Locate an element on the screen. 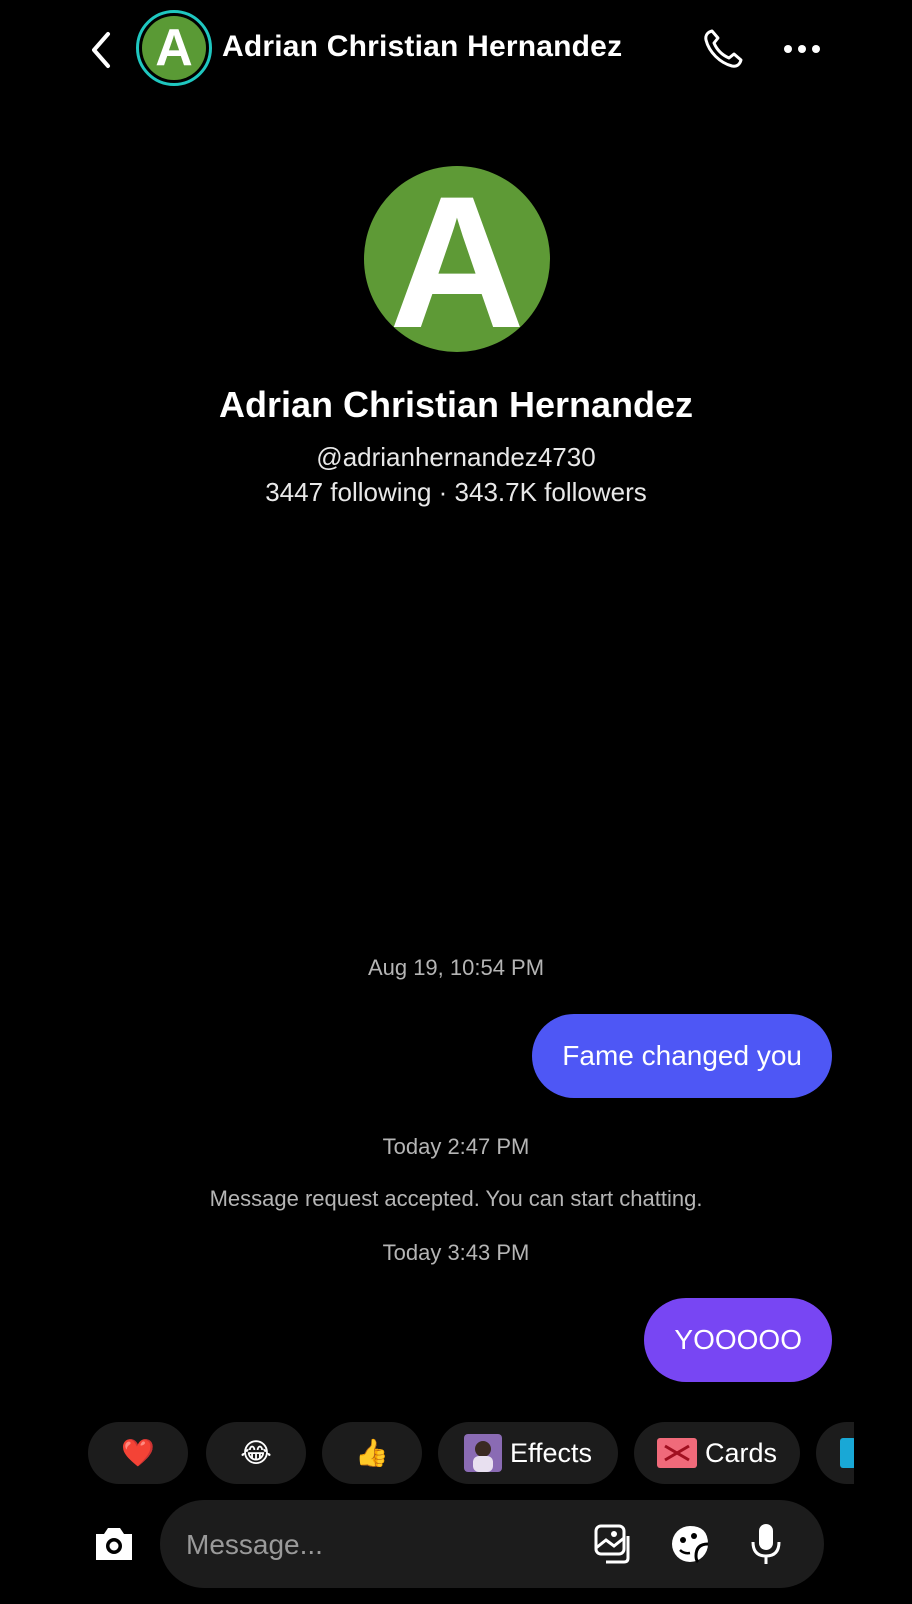  sent-message-bubble: Fame changed you is located at coordinates (682, 1056).